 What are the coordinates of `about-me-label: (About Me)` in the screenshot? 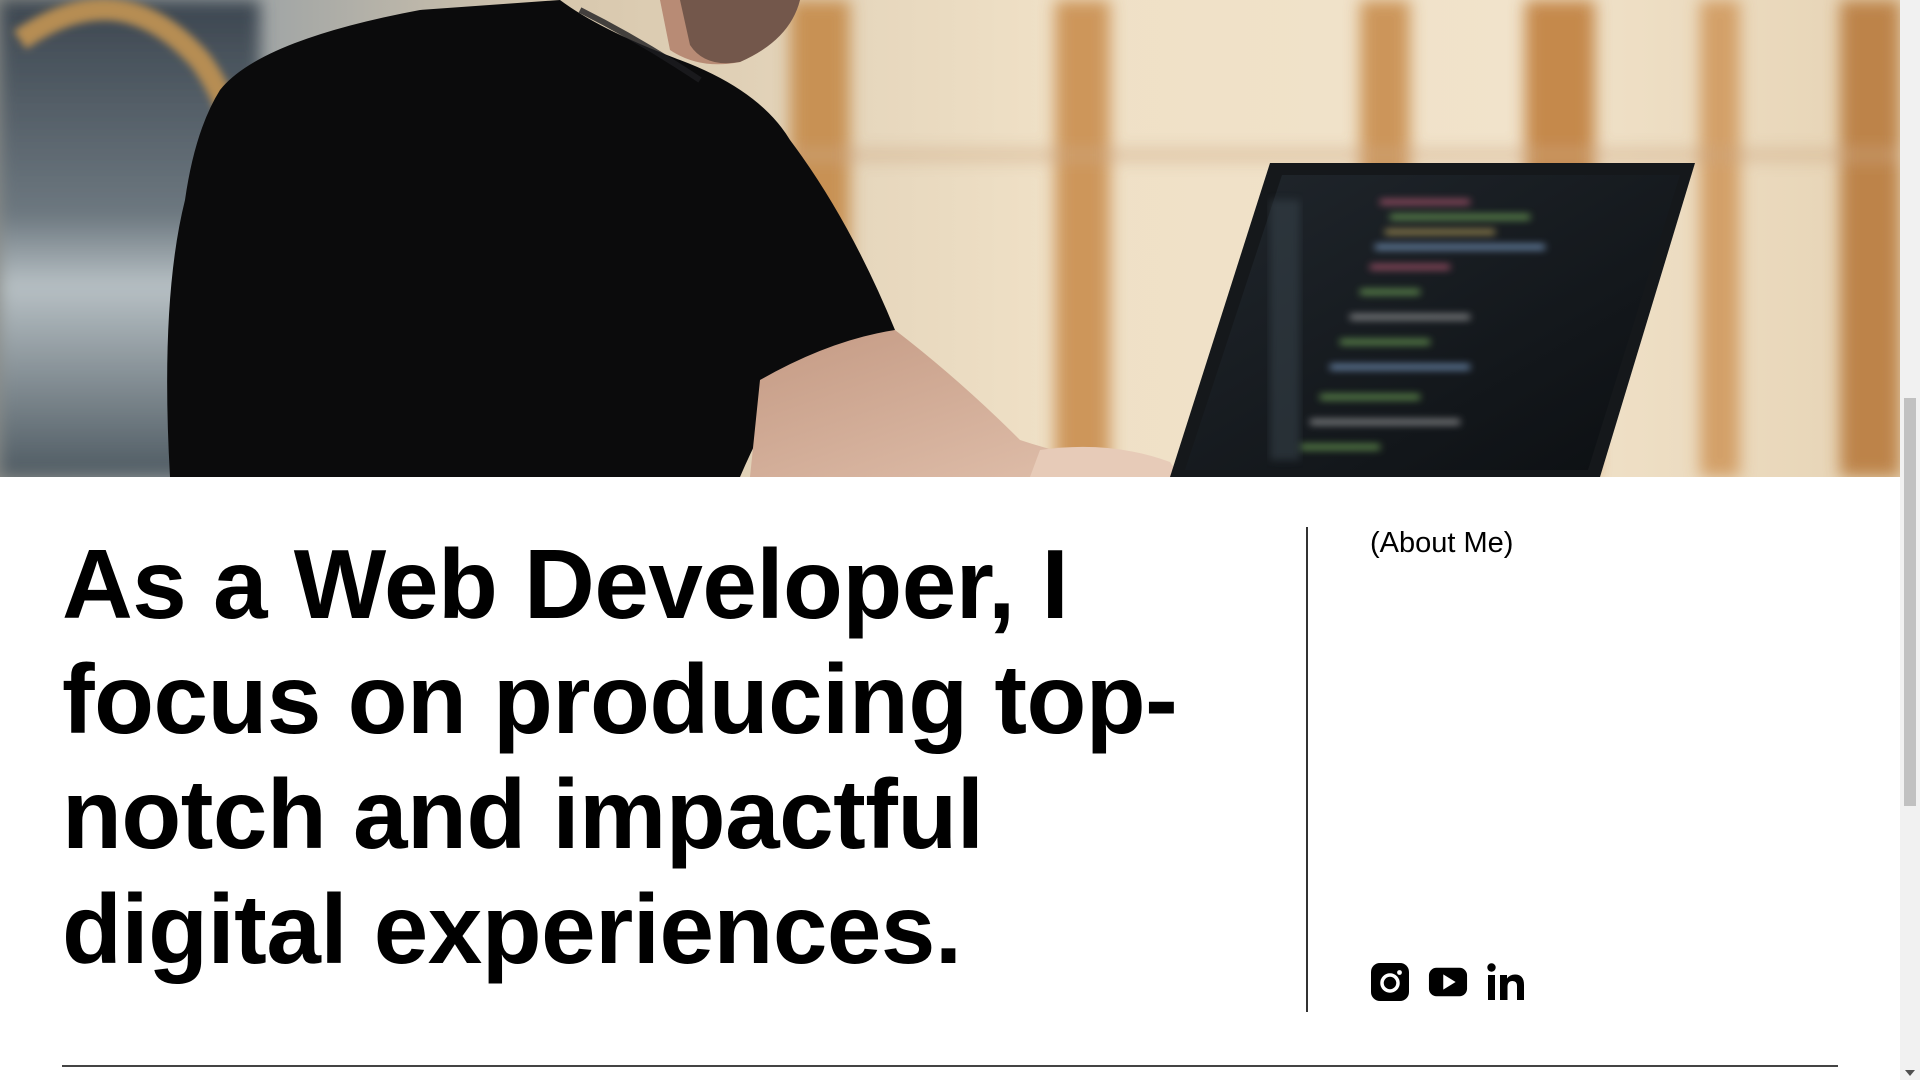 It's located at (1442, 543).